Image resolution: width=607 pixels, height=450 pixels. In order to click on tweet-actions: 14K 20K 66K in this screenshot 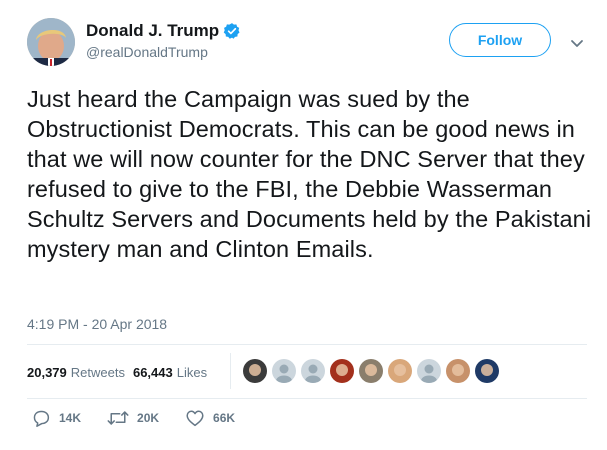, I will do `click(146, 418)`.